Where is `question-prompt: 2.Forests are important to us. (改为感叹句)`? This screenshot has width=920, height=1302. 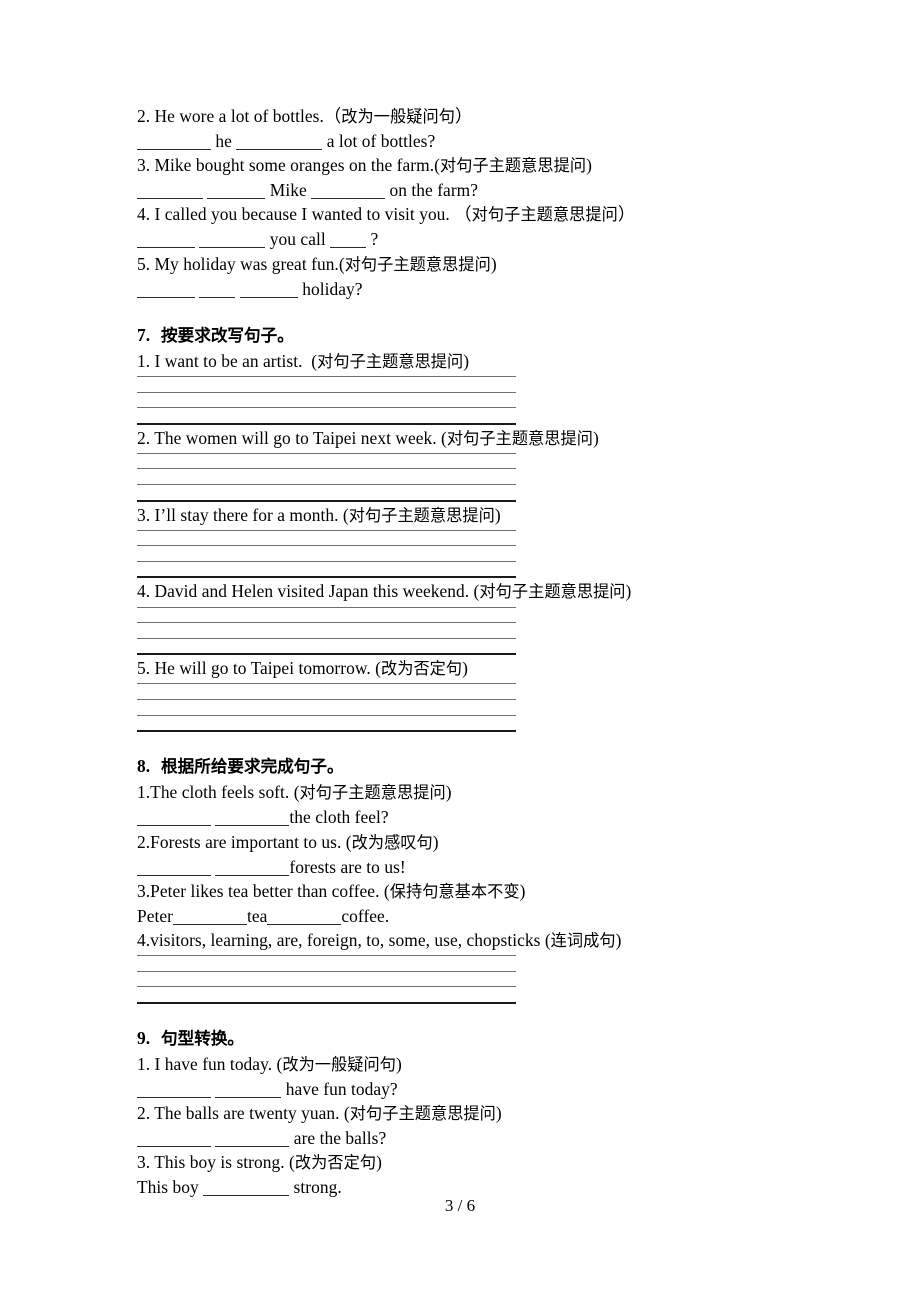 question-prompt: 2.Forests are important to us. (改为感叹句) is located at coordinates (460, 842).